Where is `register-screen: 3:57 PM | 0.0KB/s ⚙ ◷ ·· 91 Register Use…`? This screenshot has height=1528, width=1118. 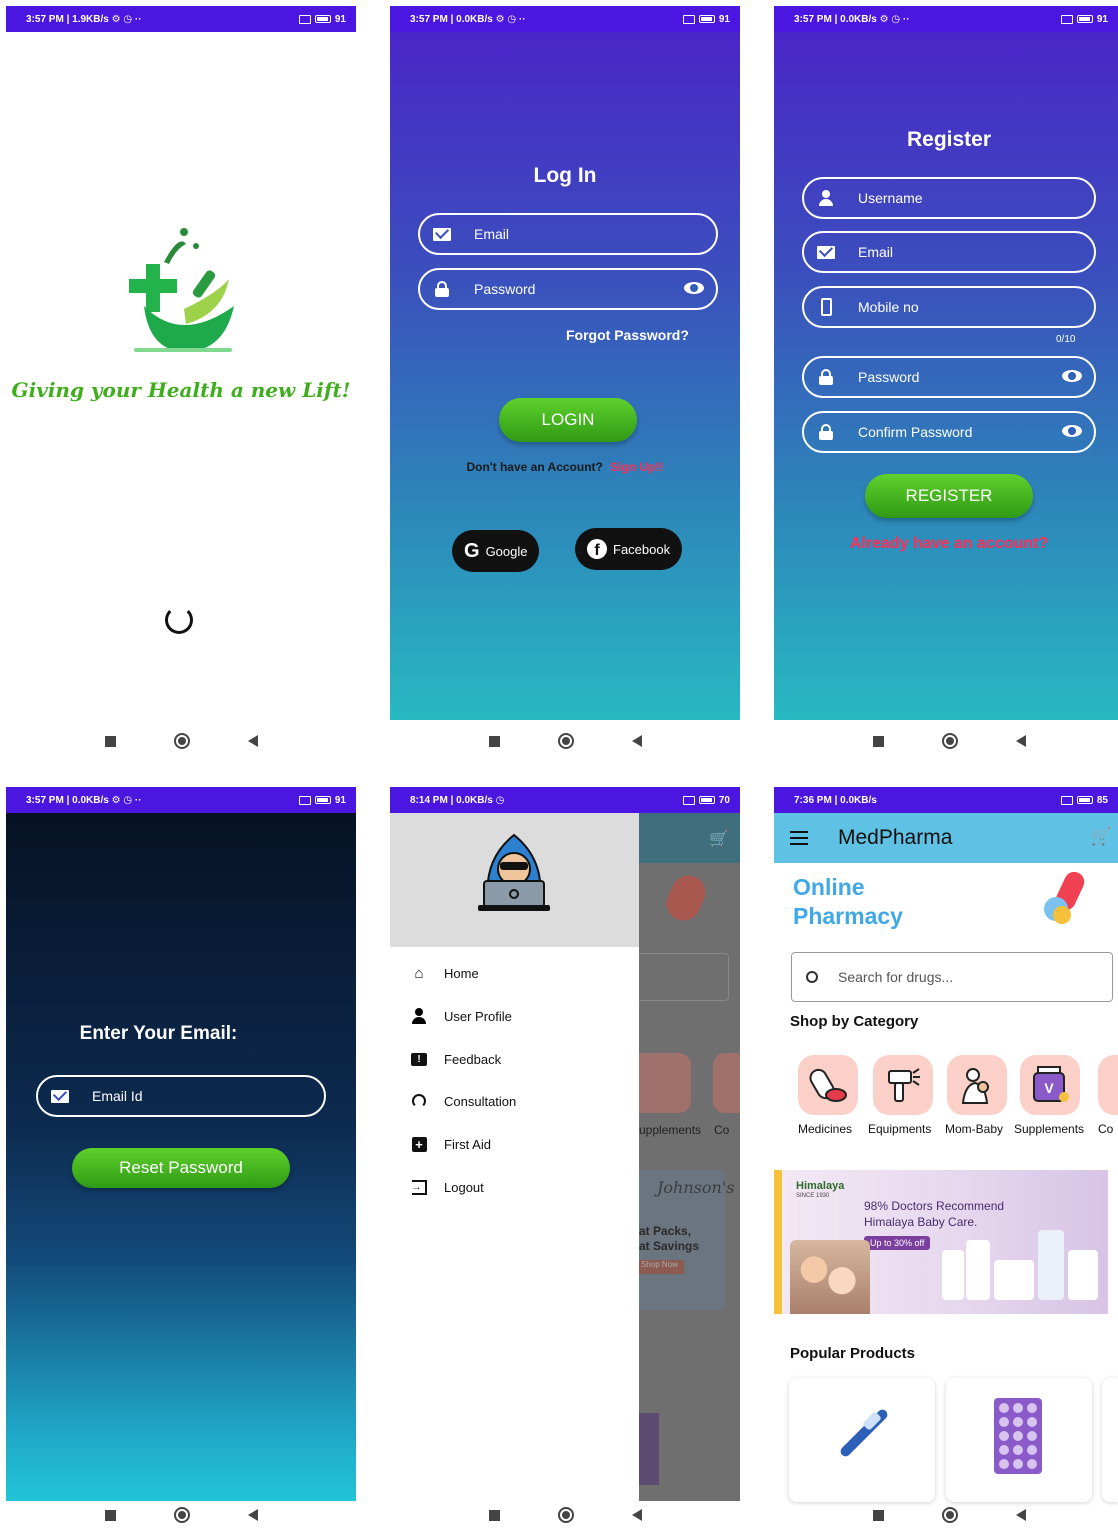
register-screen: 3:57 PM | 0.0KB/s ⚙ ◷ ·· 91 Register Use… is located at coordinates (946, 363).